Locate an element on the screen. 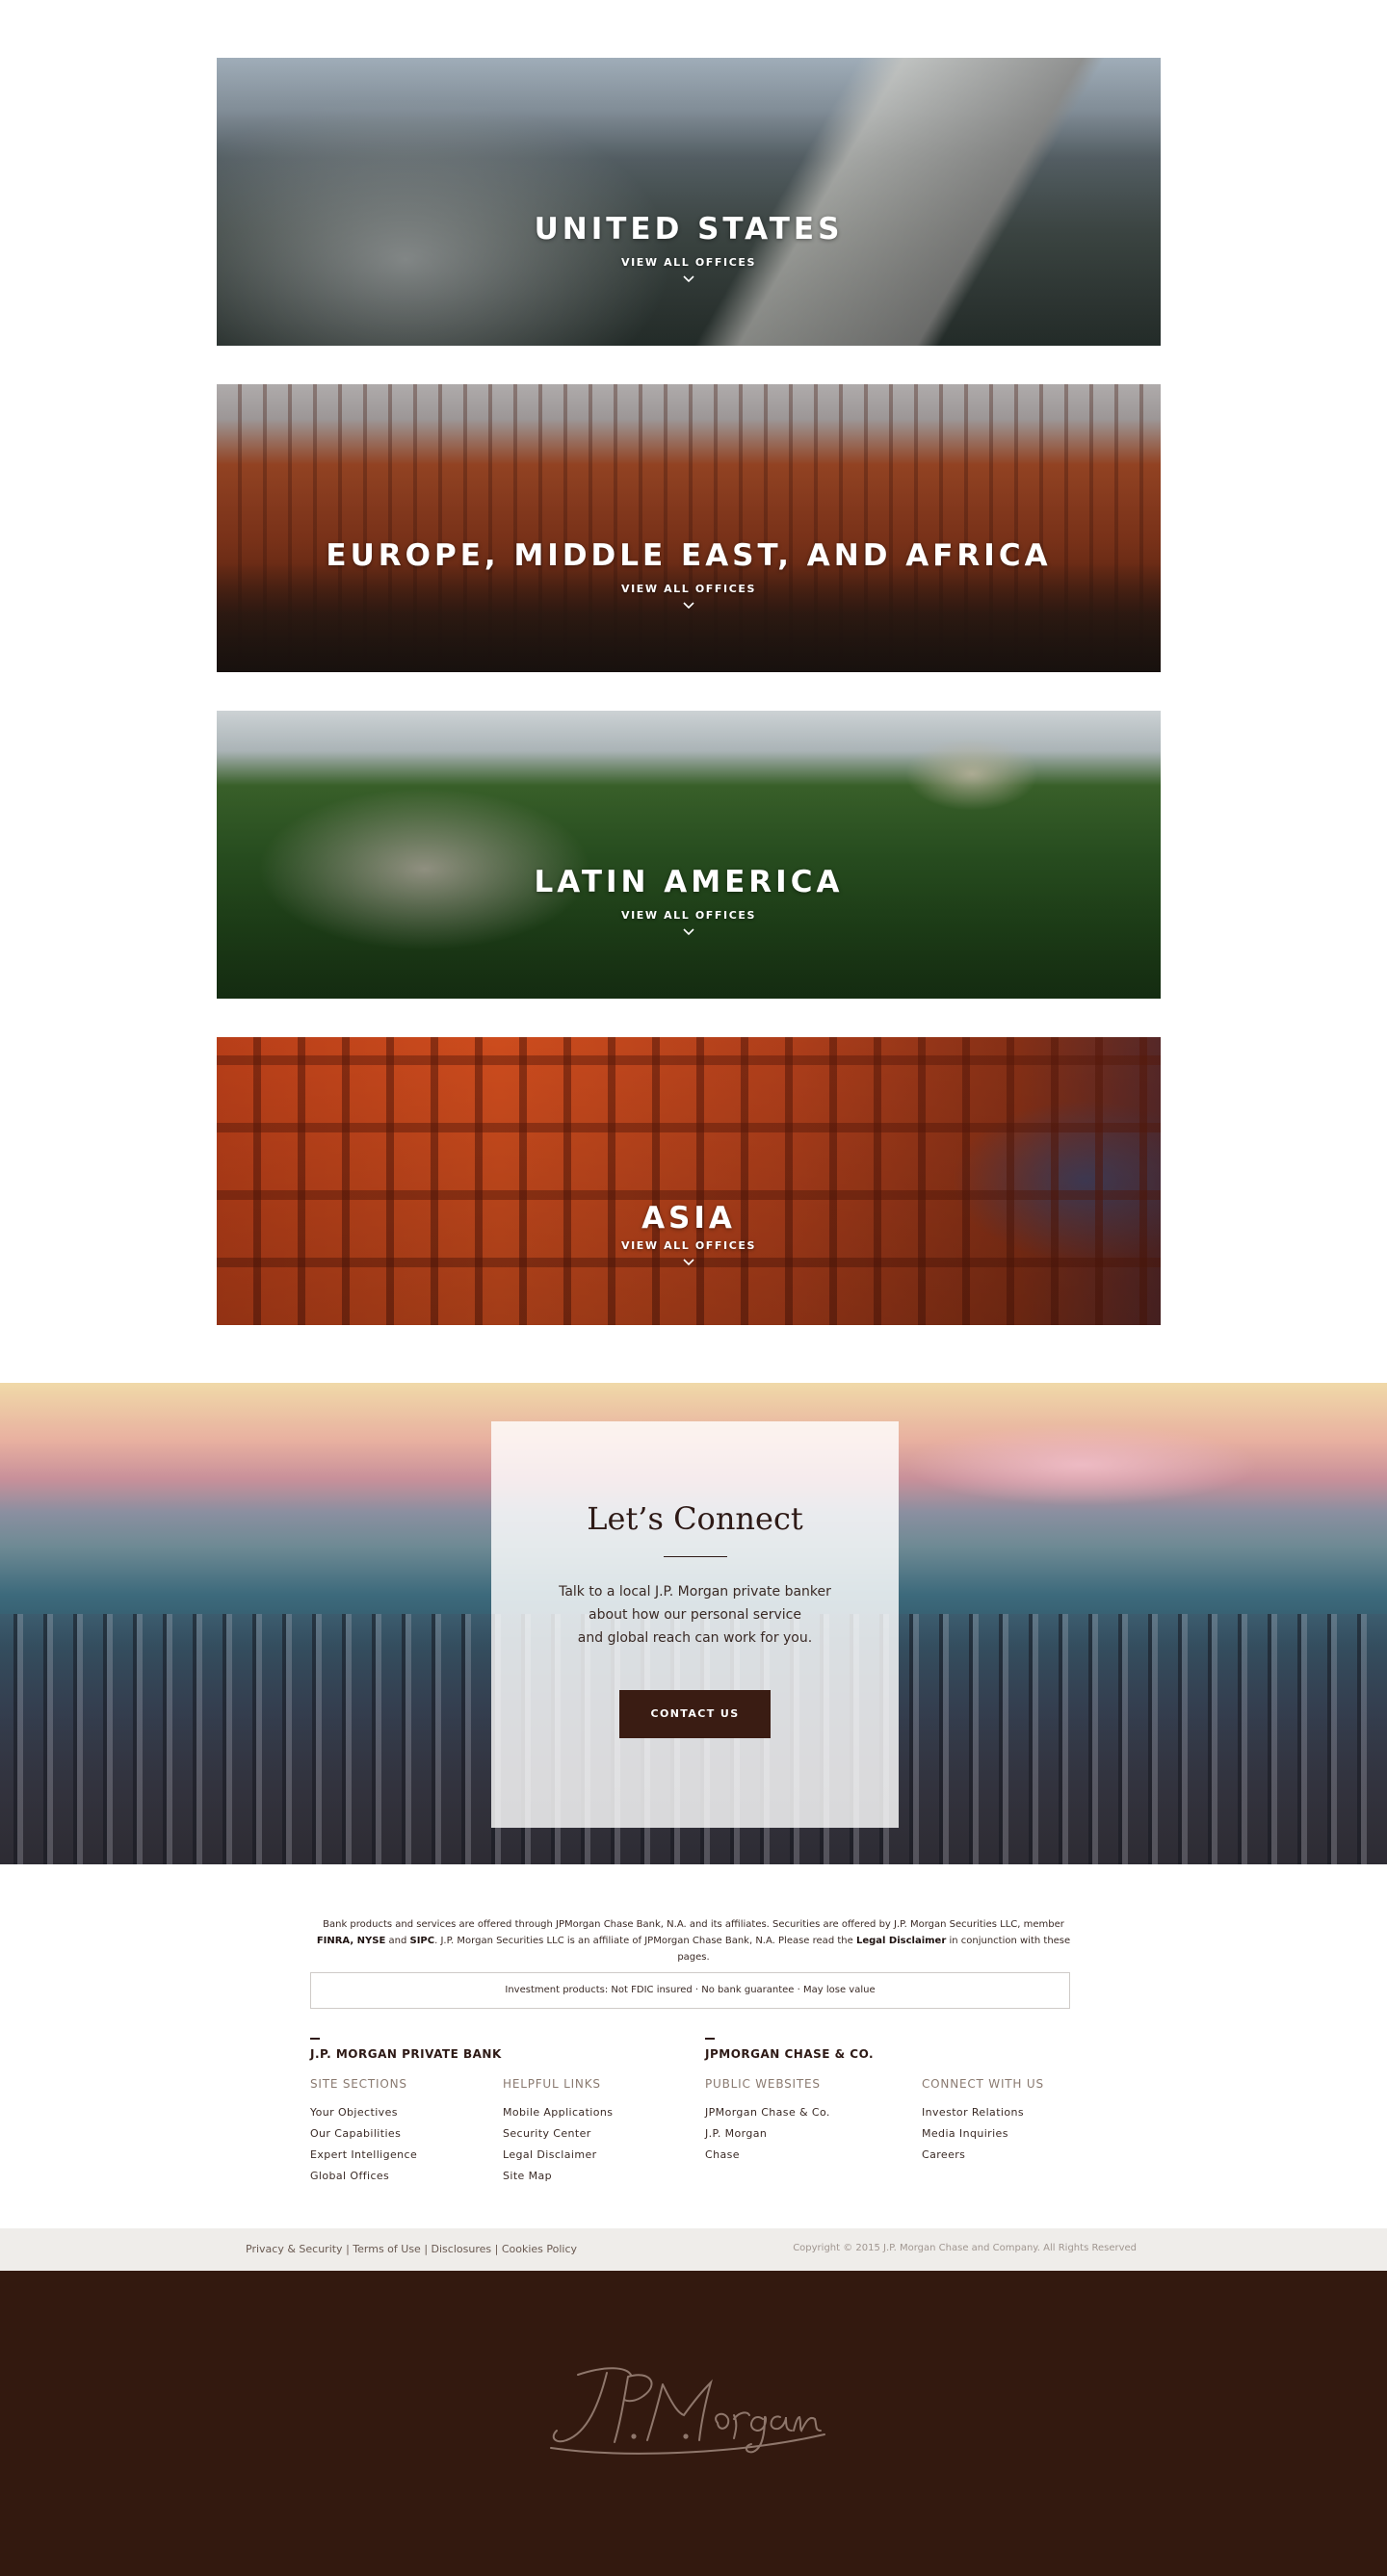  footer-link: Mobile Applications is located at coordinates (558, 2112).